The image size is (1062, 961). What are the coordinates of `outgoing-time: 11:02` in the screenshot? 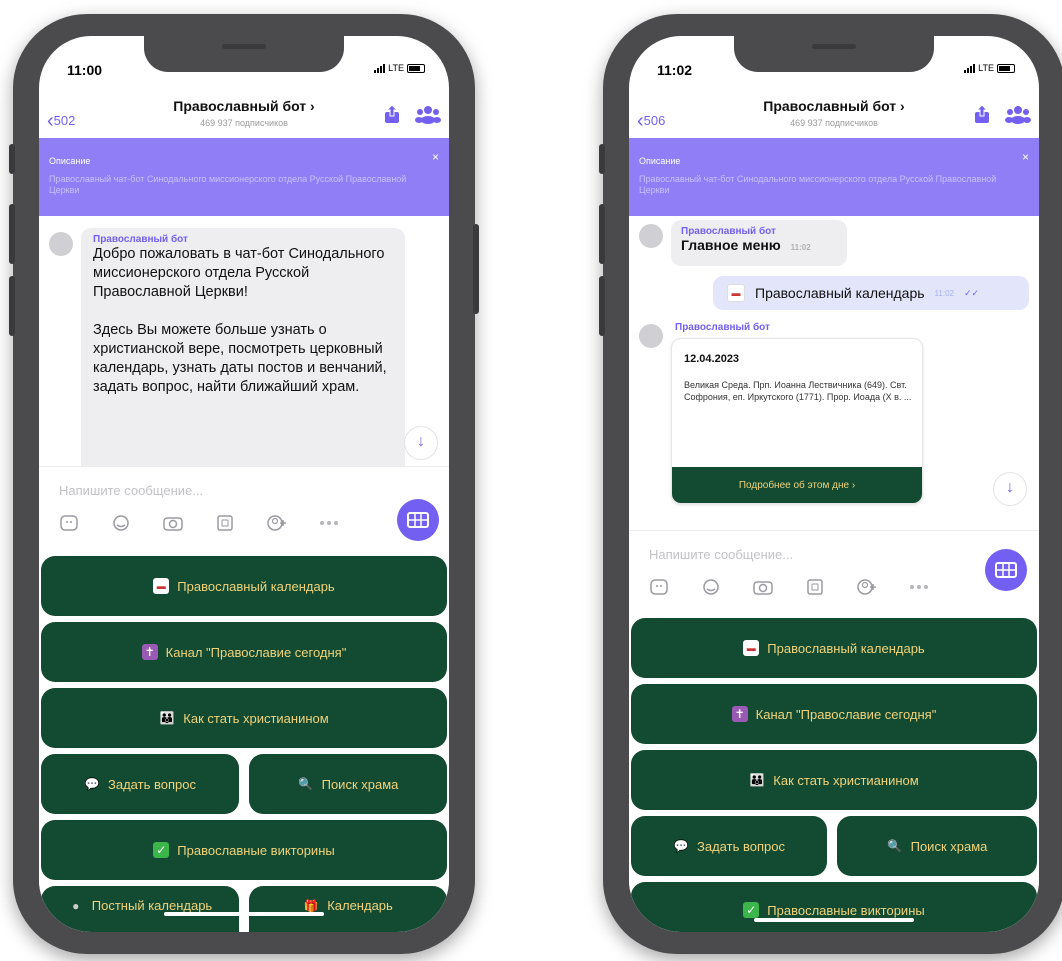 It's located at (944, 293).